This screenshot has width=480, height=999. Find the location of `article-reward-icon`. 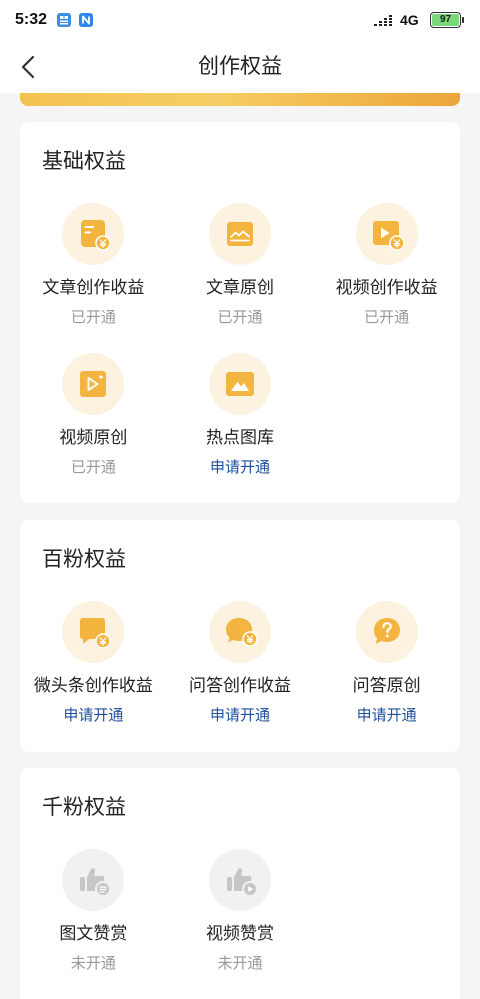

article-reward-icon is located at coordinates (93, 880).